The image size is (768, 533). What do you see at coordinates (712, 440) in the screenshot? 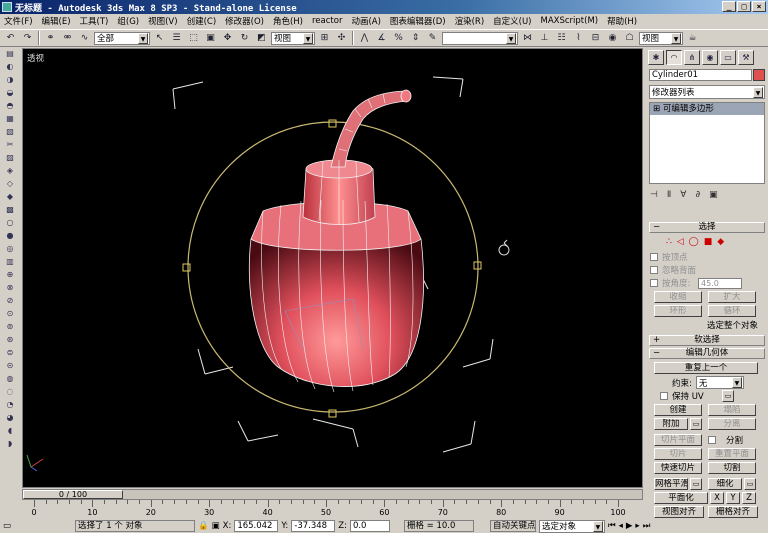
I see `split-checkbox` at bounding box center [712, 440].